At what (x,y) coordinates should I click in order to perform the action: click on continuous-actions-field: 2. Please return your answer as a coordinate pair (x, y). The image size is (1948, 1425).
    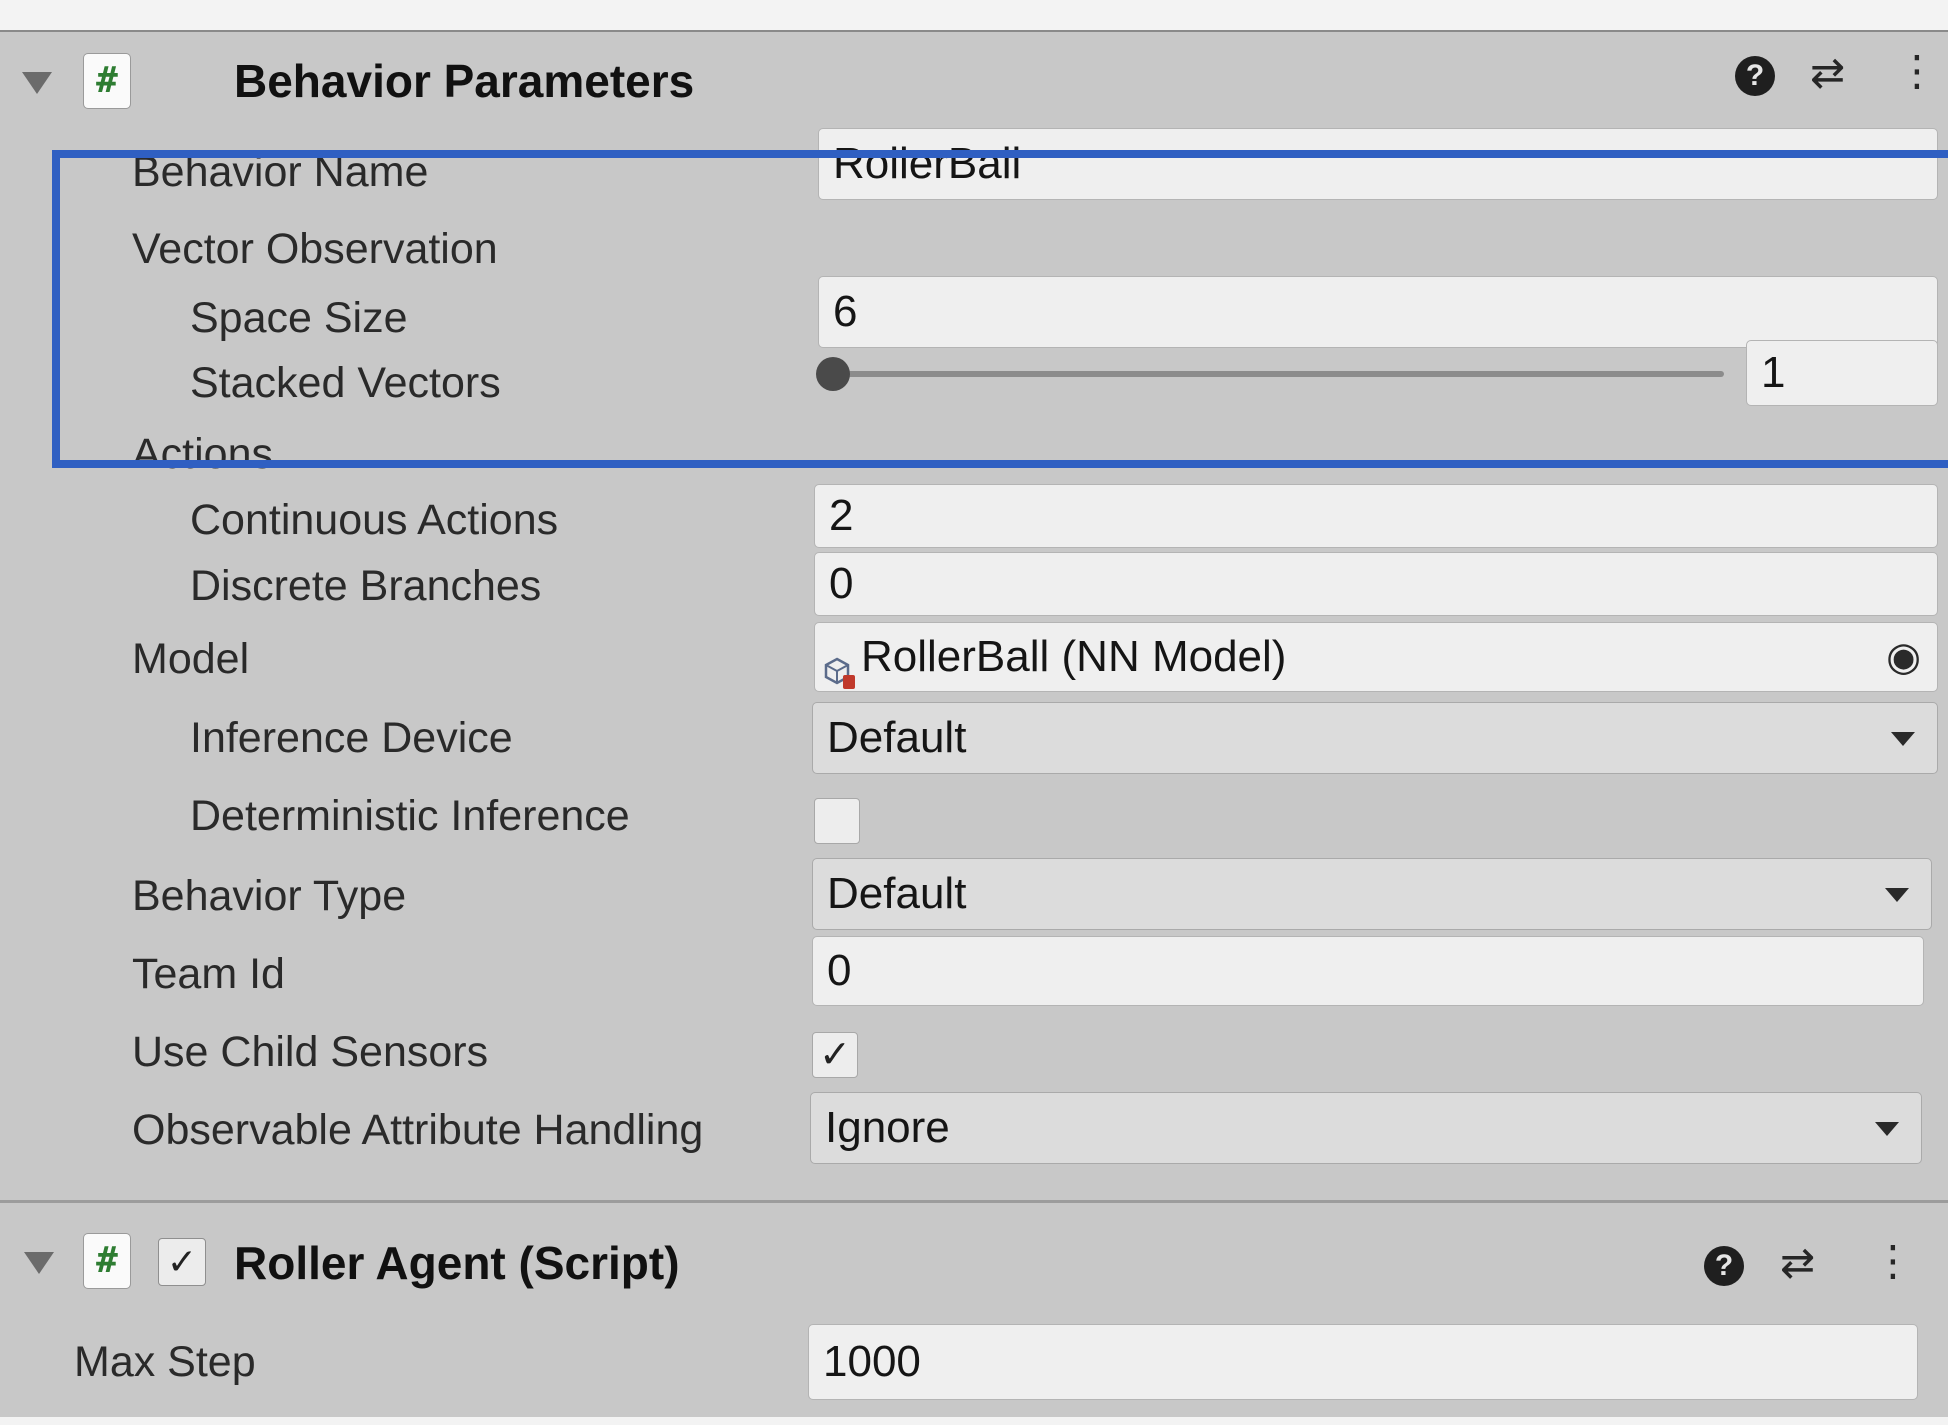
    Looking at the image, I should click on (1376, 516).